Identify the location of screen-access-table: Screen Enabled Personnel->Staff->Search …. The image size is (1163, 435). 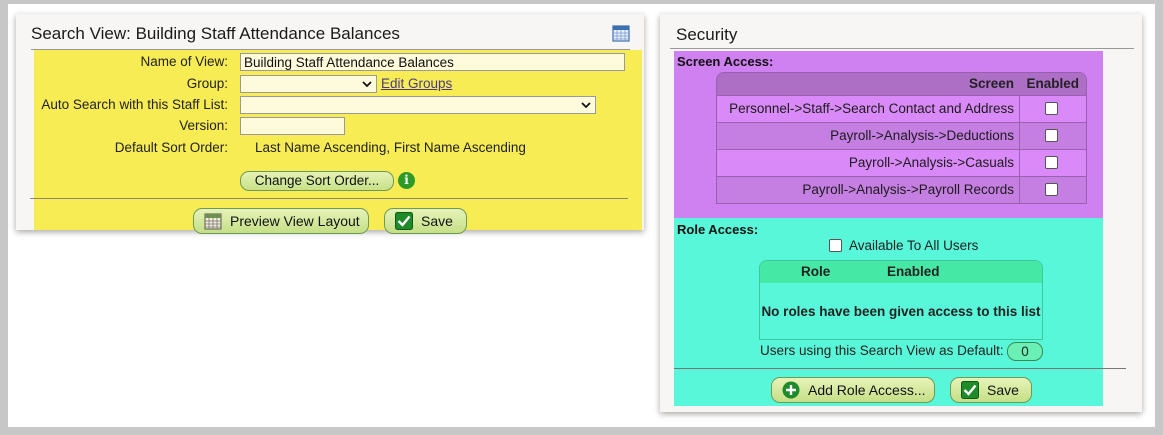
(901, 138).